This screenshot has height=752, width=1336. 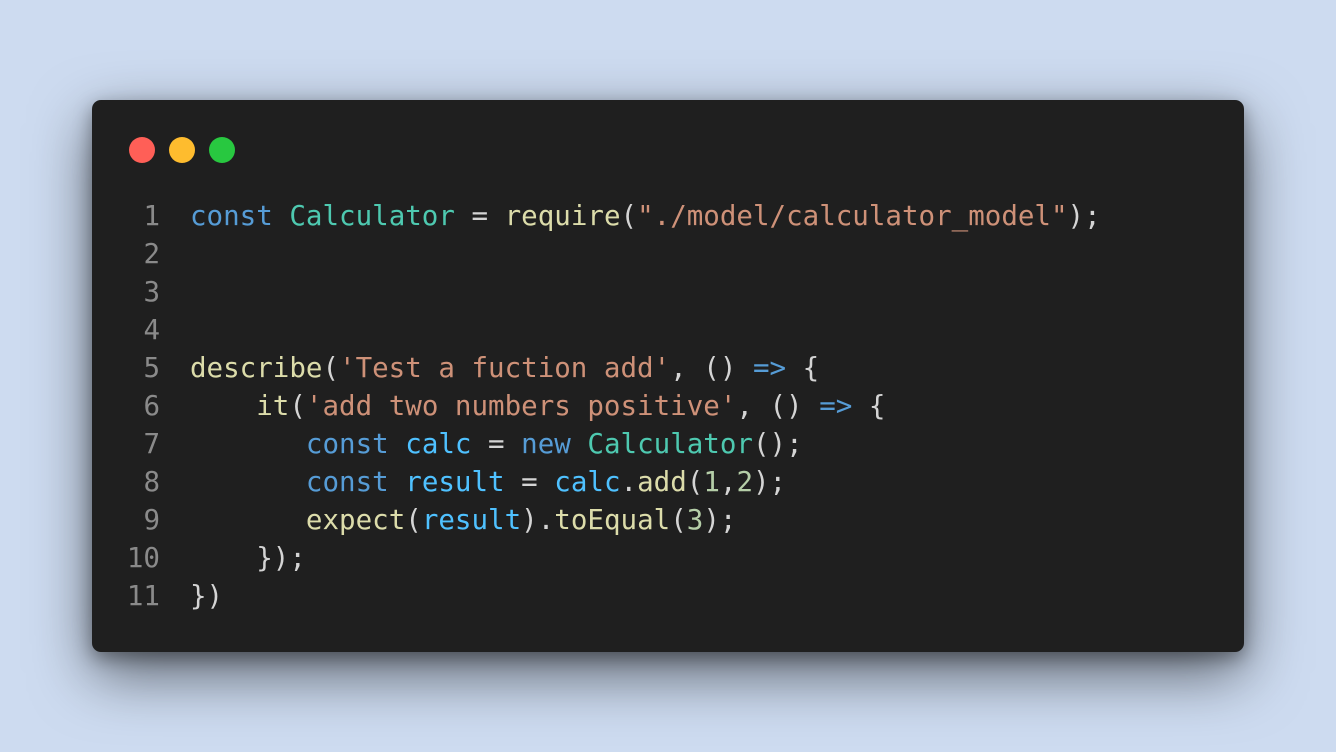 I want to click on line-source: const result = calc.add(1,2);, so click(x=488, y=482).